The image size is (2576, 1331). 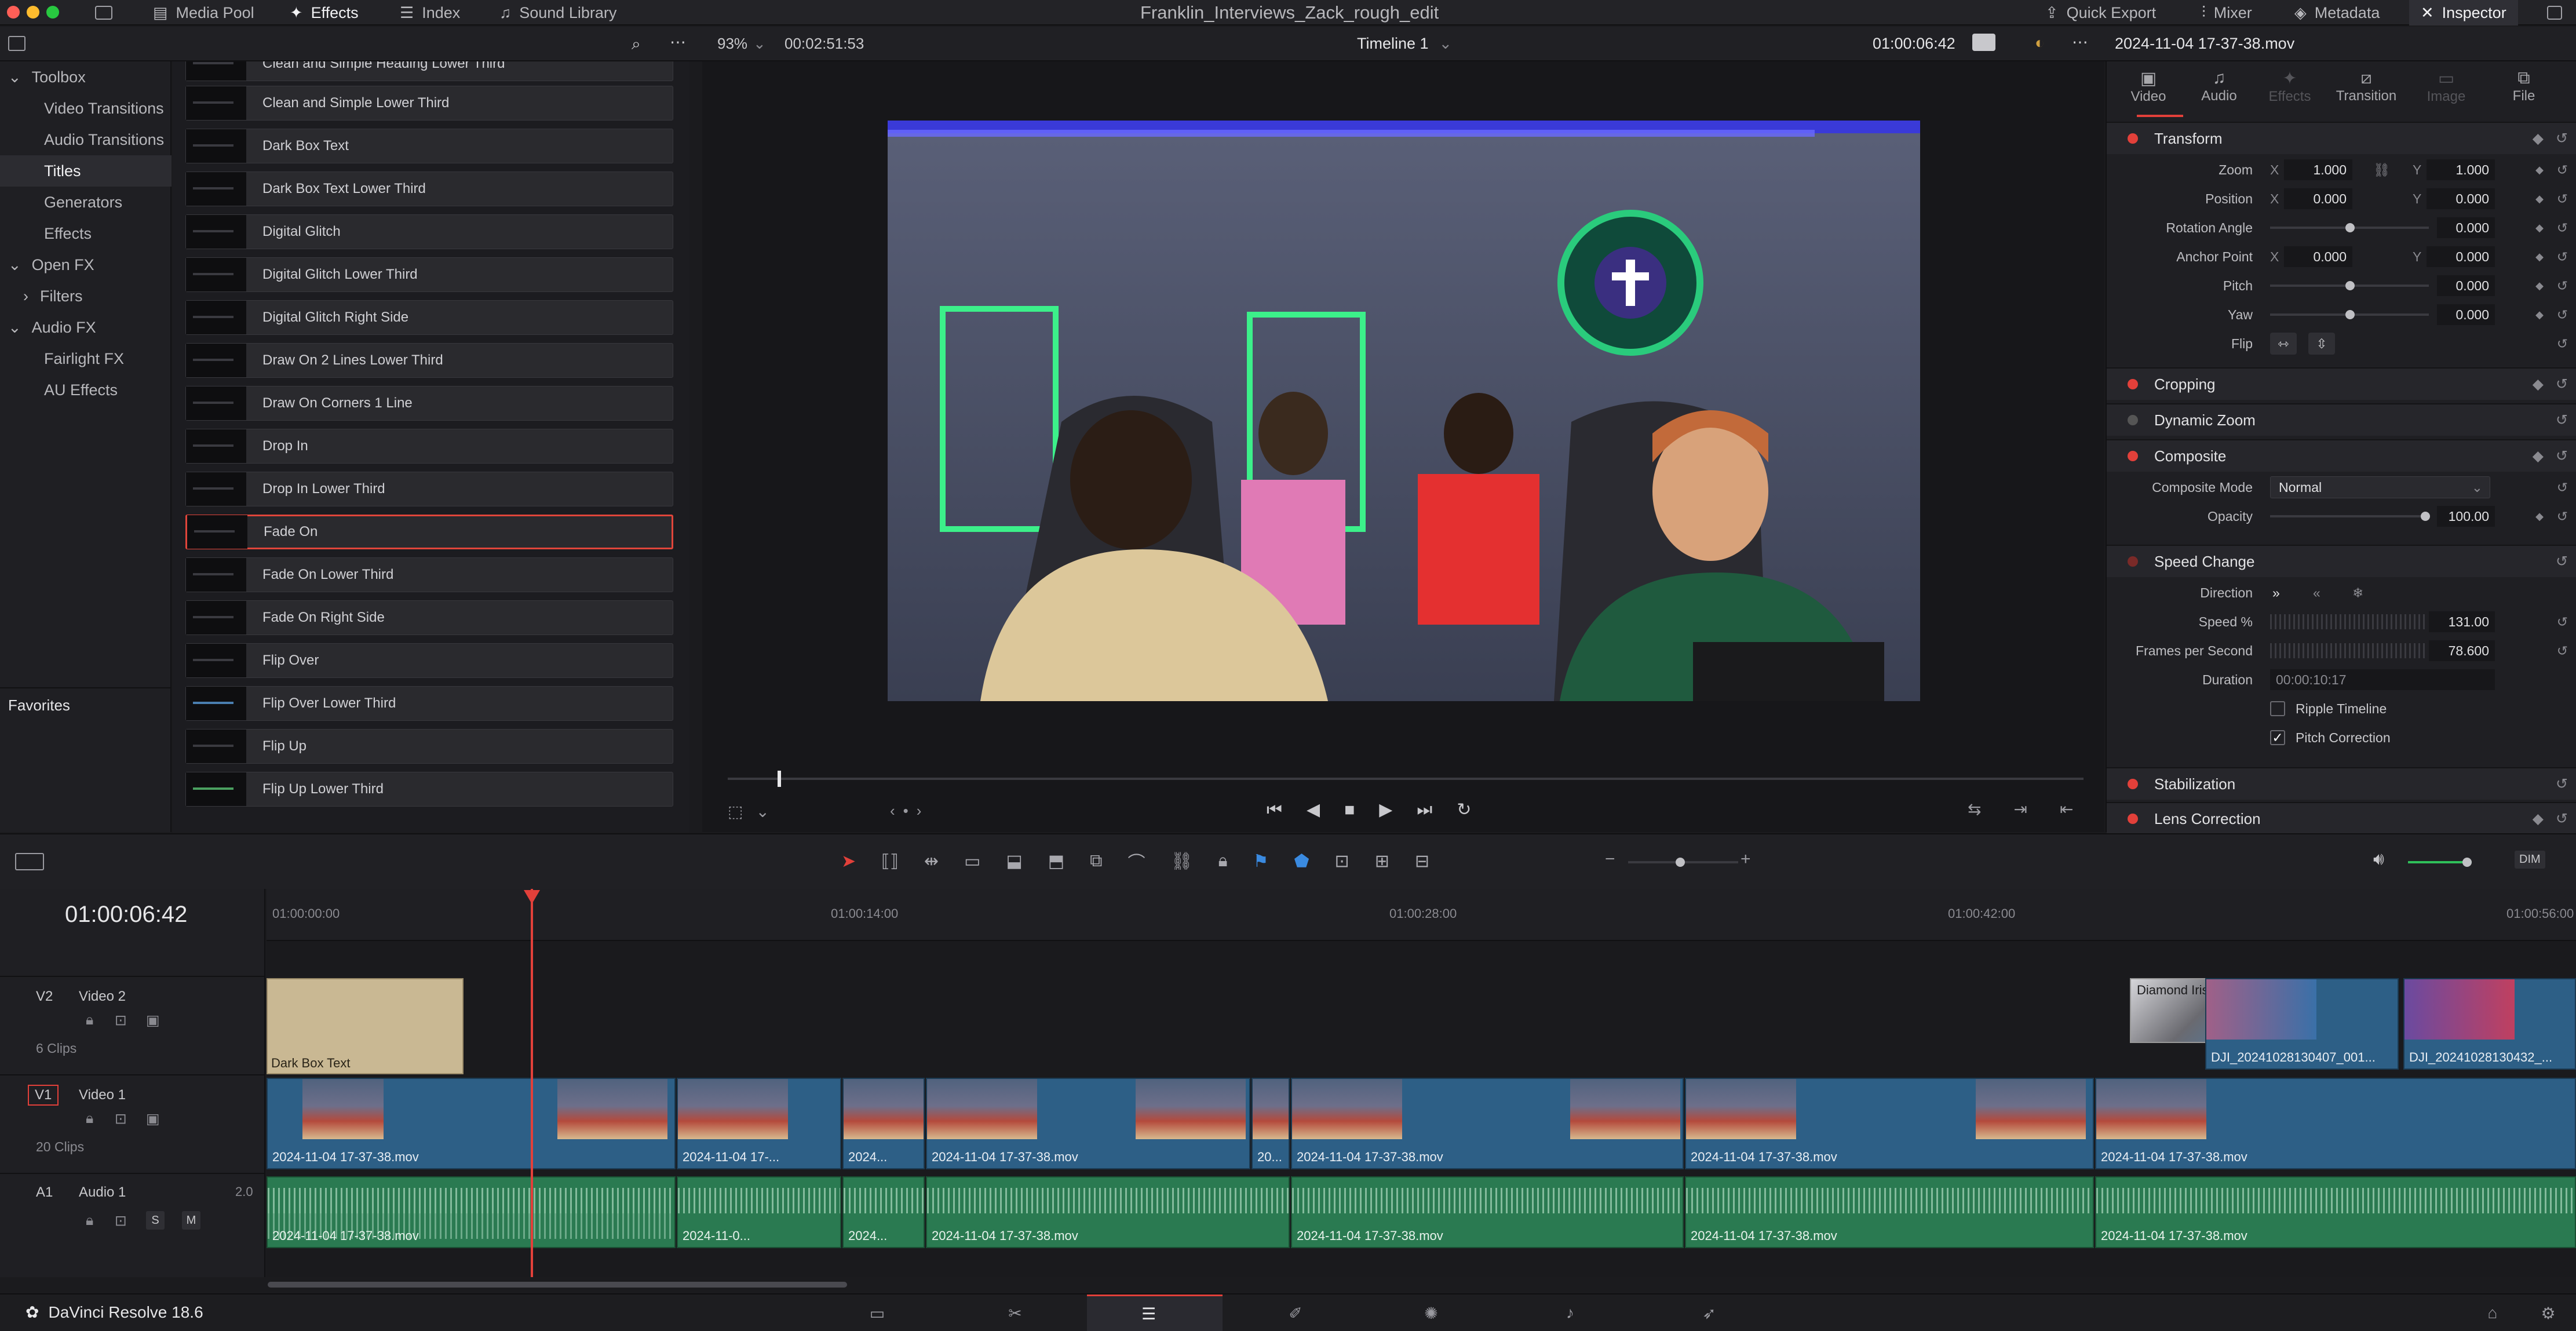 What do you see at coordinates (1182, 861) in the screenshot?
I see `linked-selection-icon: ⛓` at bounding box center [1182, 861].